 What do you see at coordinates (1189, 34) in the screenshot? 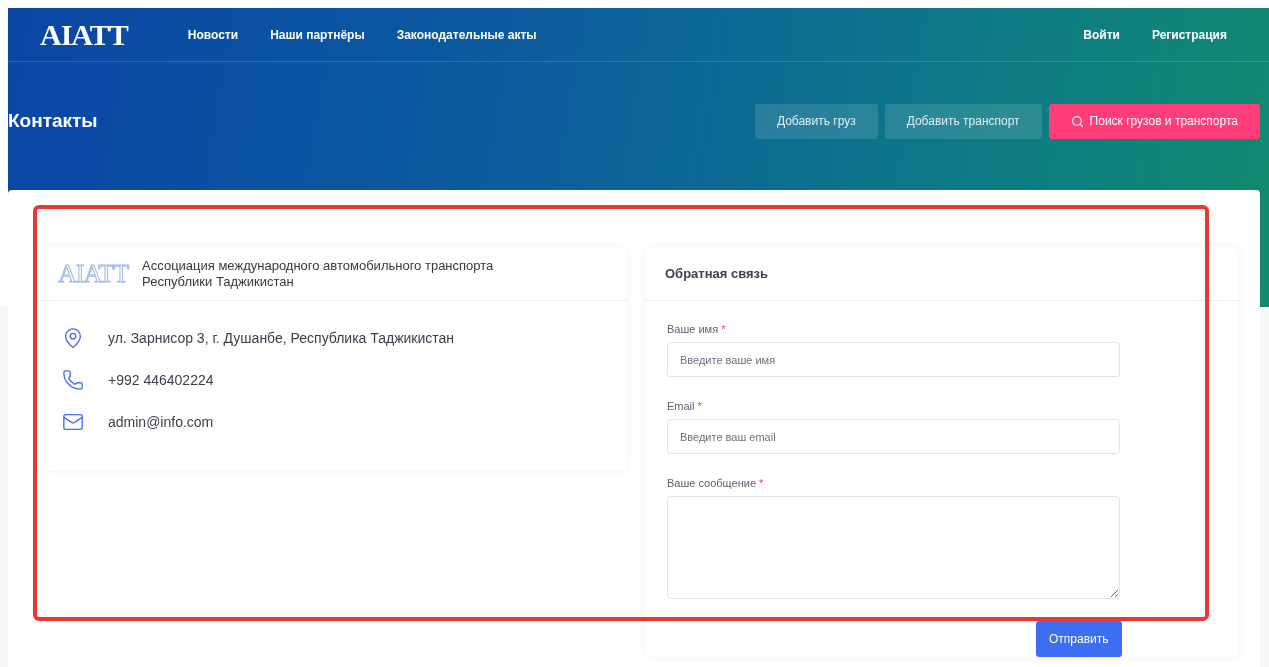
I see `auth-link: Регистрация` at bounding box center [1189, 34].